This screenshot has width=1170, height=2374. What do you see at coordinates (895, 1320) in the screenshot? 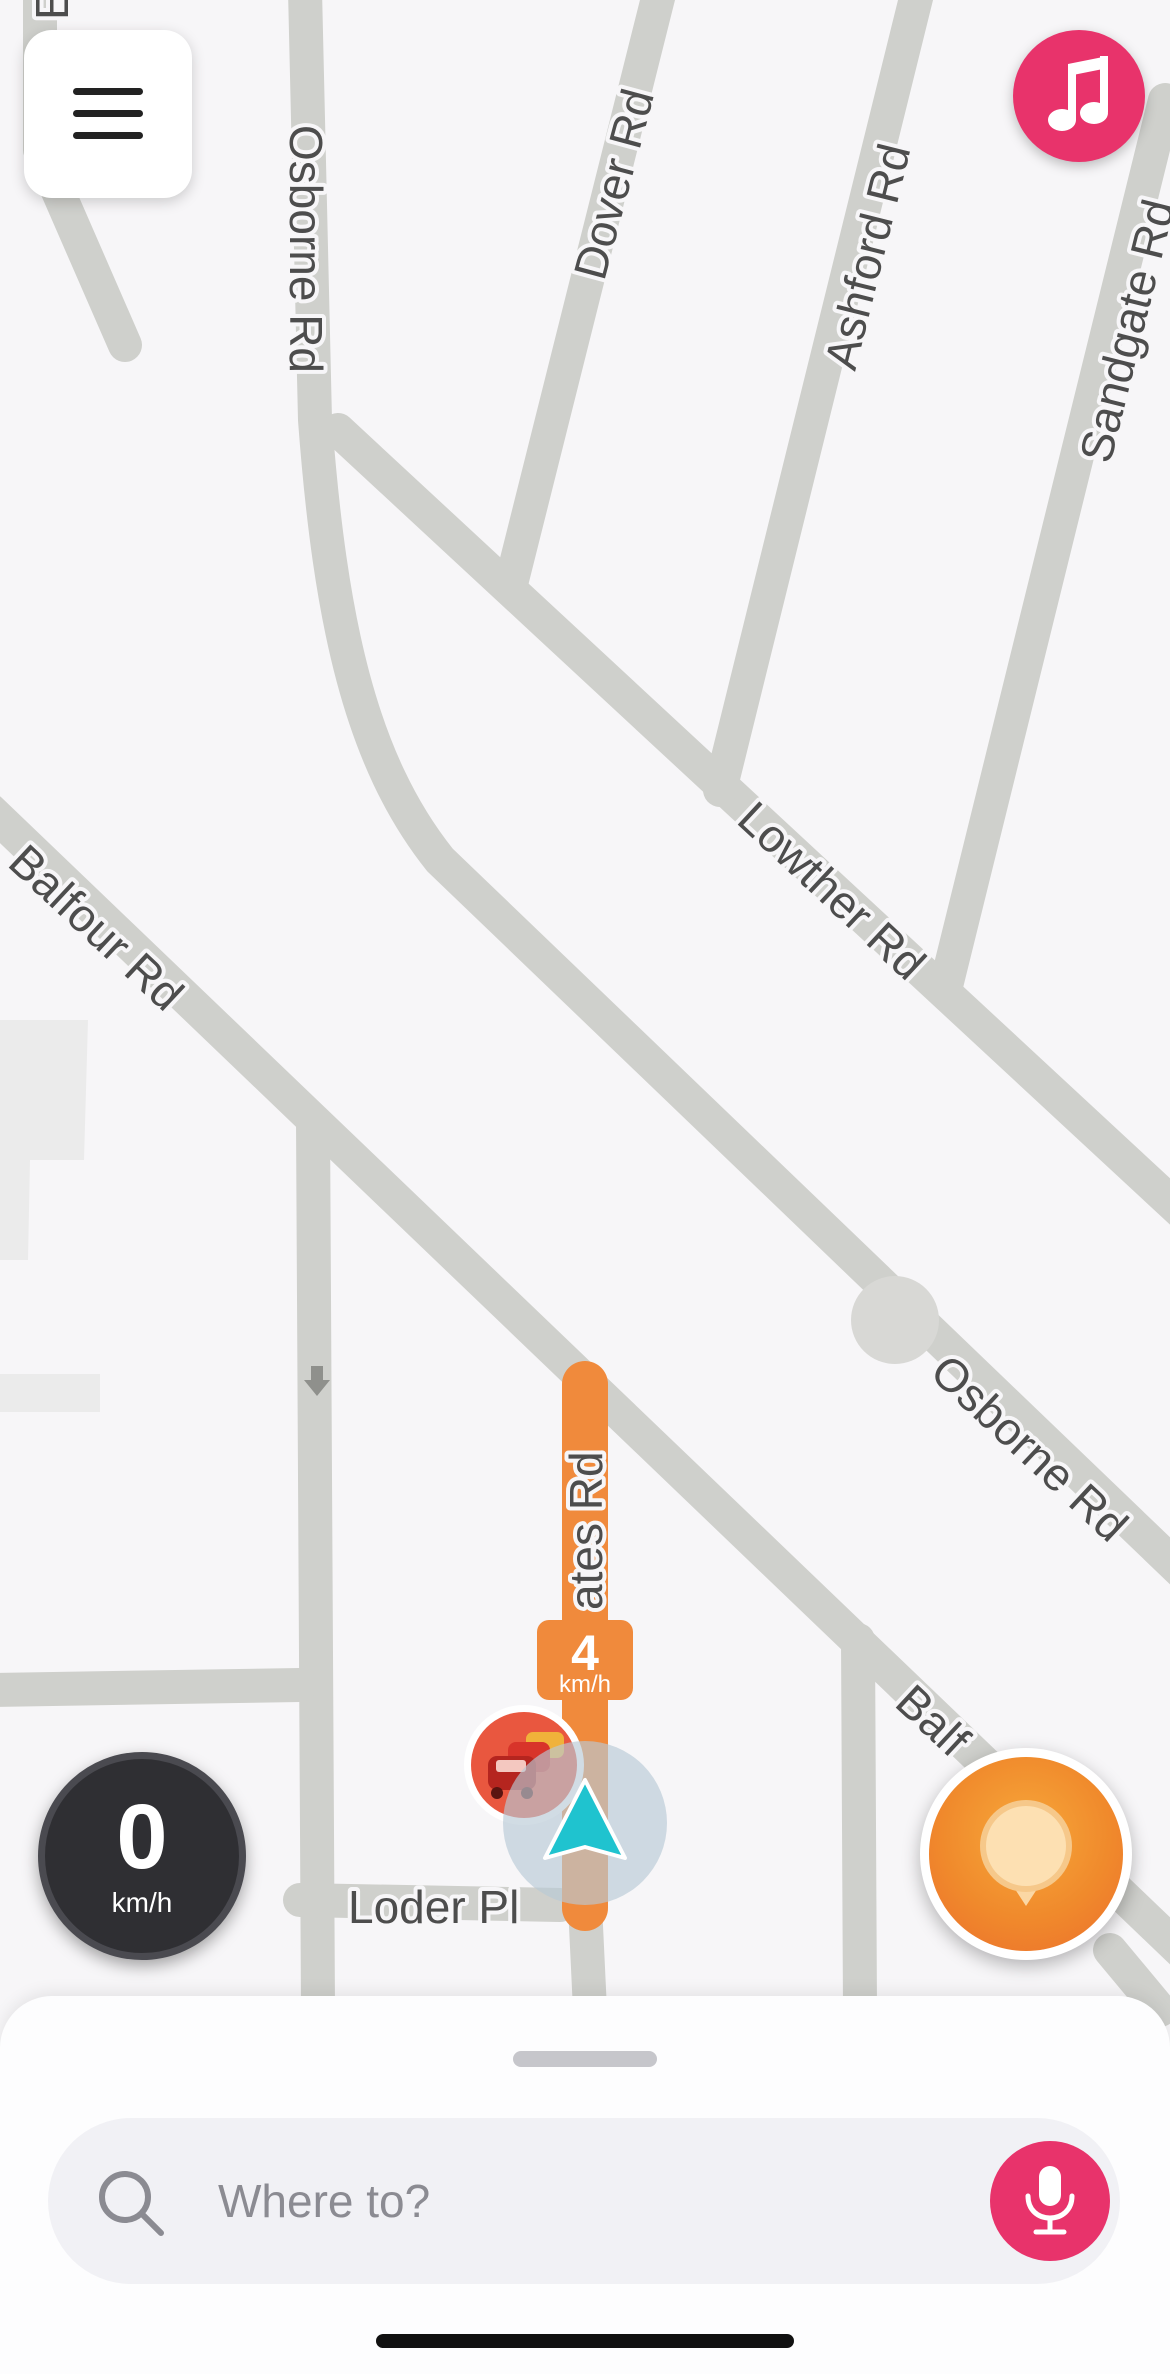
I see `roundabout` at bounding box center [895, 1320].